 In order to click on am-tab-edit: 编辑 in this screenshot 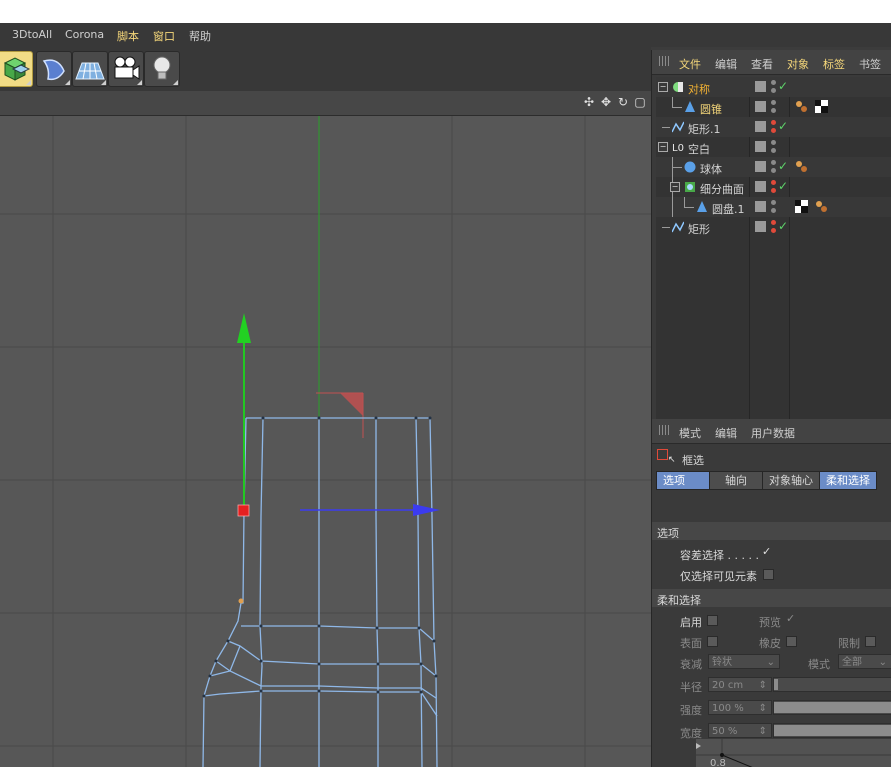, I will do `click(726, 433)`.